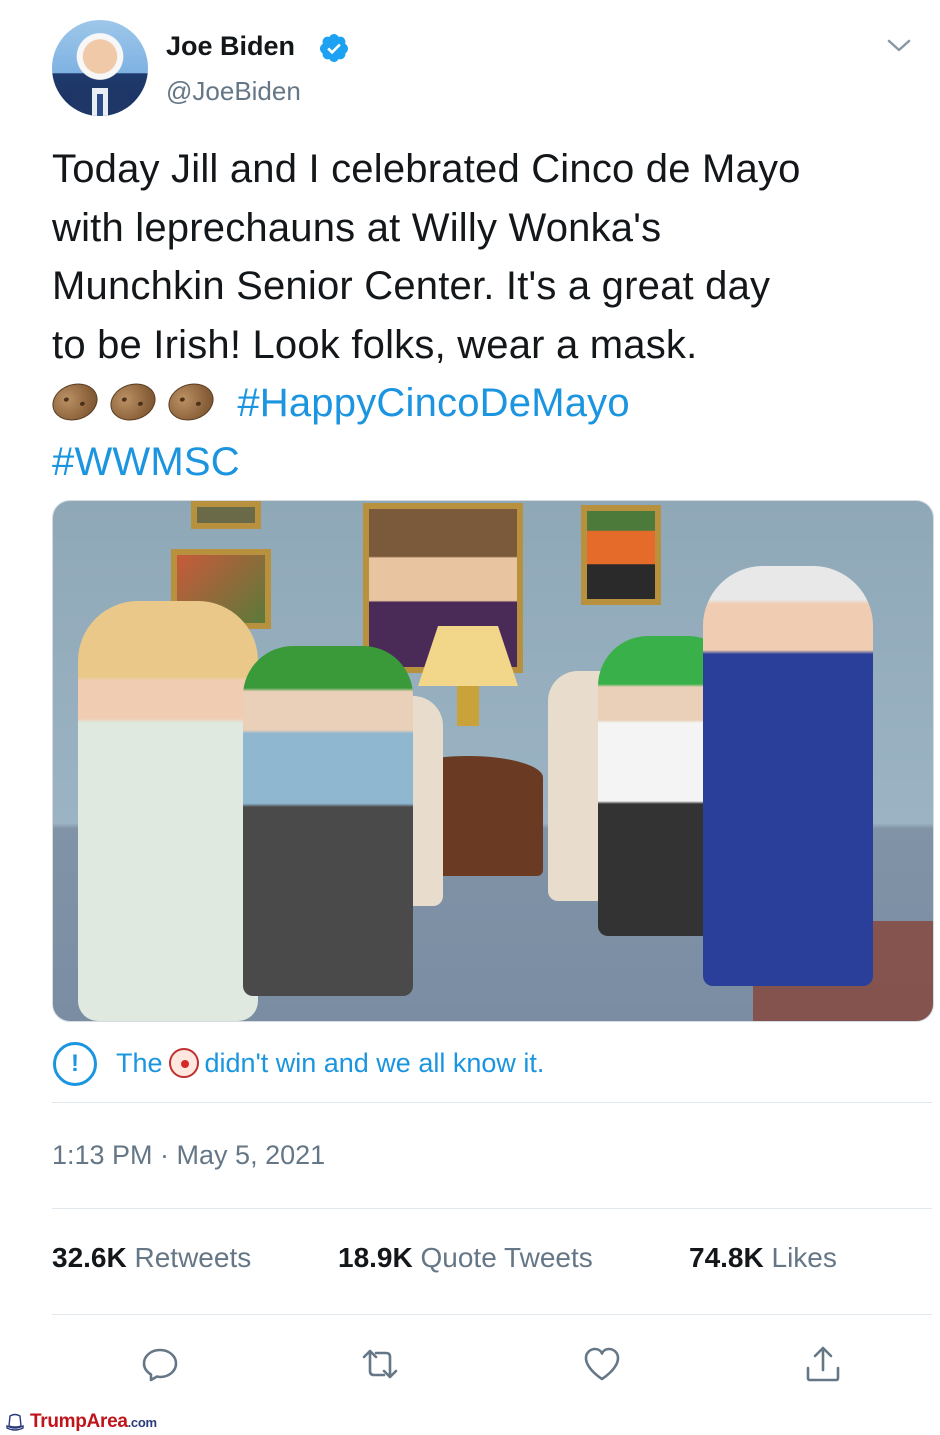 Image resolution: width=940 pixels, height=1435 pixels. I want to click on watermark-text: TrumpArea.com, so click(93, 1422).